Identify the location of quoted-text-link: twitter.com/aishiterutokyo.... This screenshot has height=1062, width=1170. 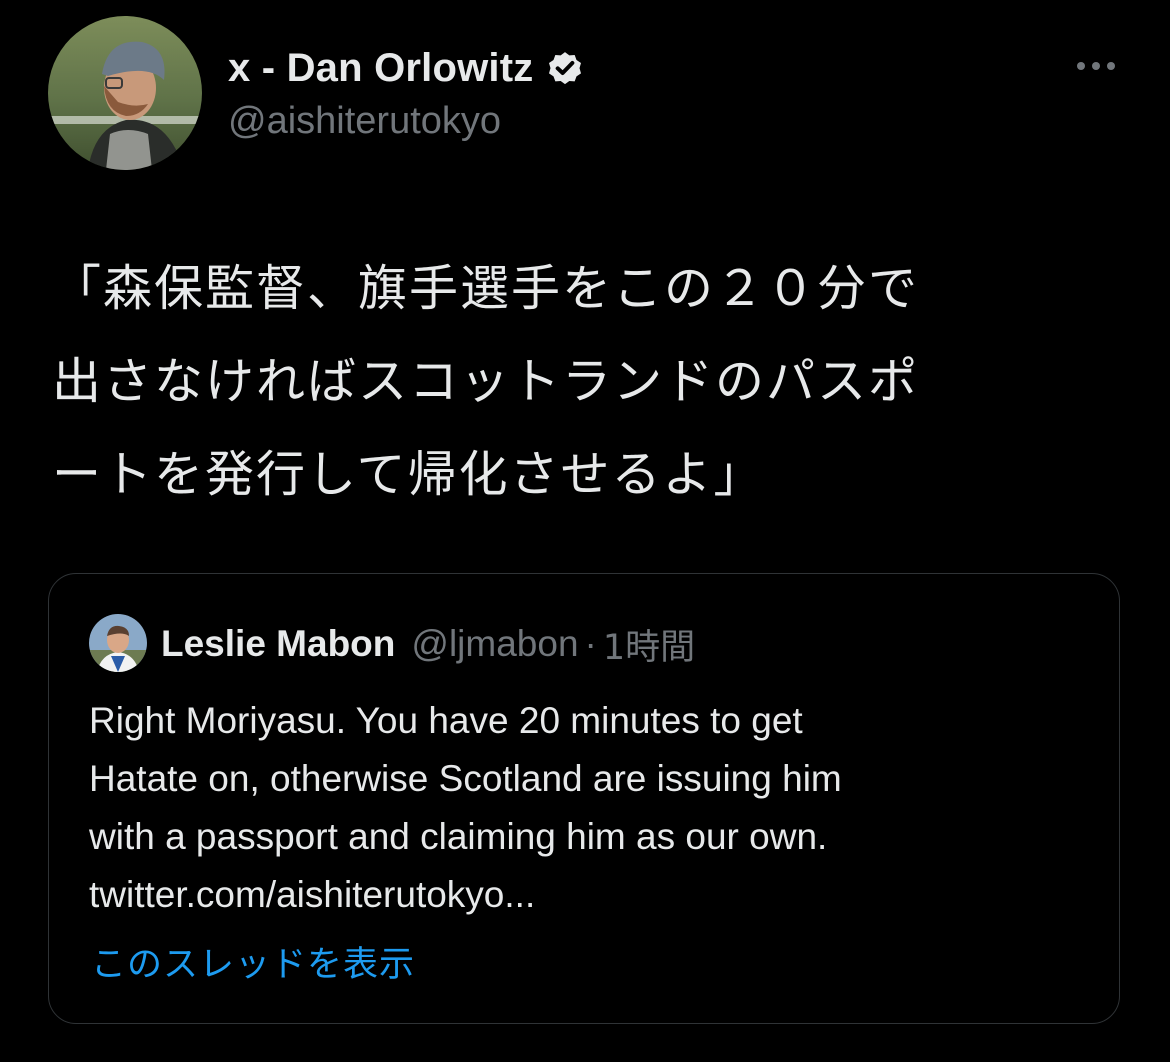
(594, 895).